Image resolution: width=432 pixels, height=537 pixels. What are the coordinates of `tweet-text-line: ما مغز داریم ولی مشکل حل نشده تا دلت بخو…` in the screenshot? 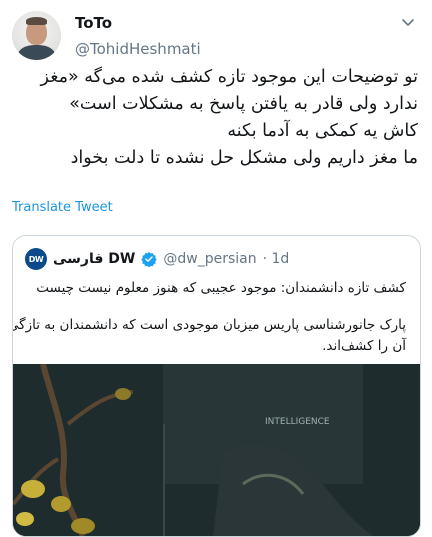 It's located at (244, 158).